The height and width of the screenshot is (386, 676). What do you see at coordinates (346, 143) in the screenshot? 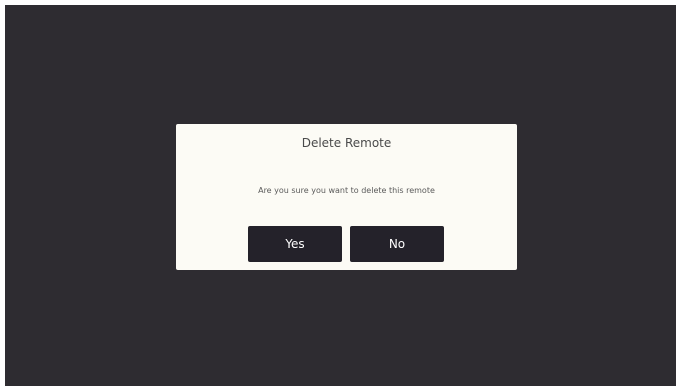
I see `dialog-title: Delete Remote` at bounding box center [346, 143].